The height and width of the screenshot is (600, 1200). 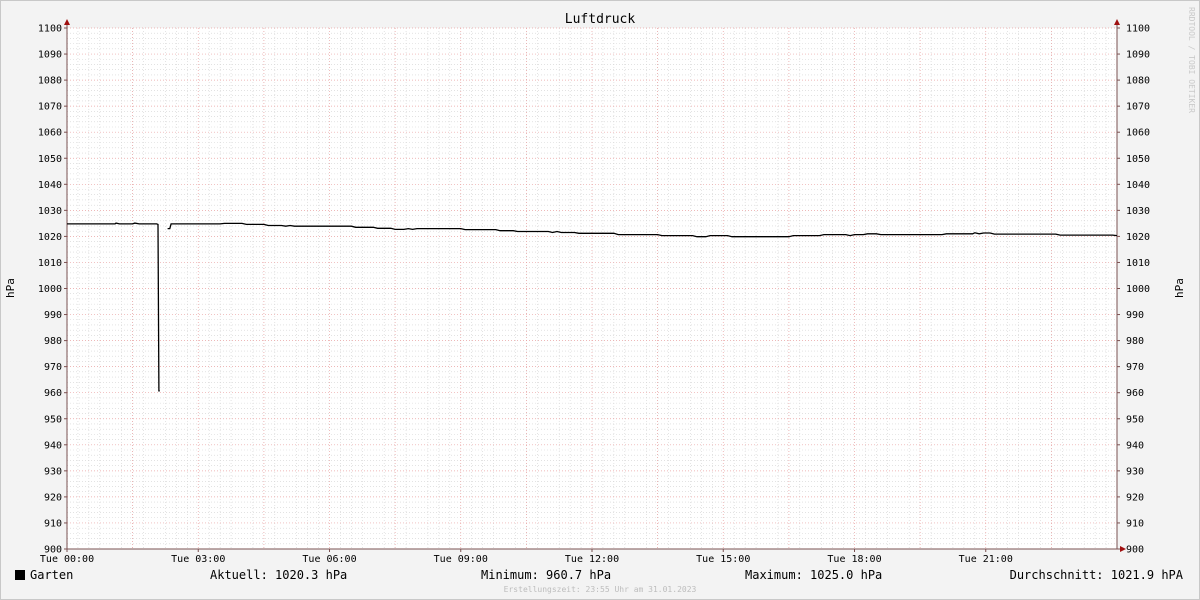 I want to click on y-tick-label: 1100, so click(x=50, y=29).